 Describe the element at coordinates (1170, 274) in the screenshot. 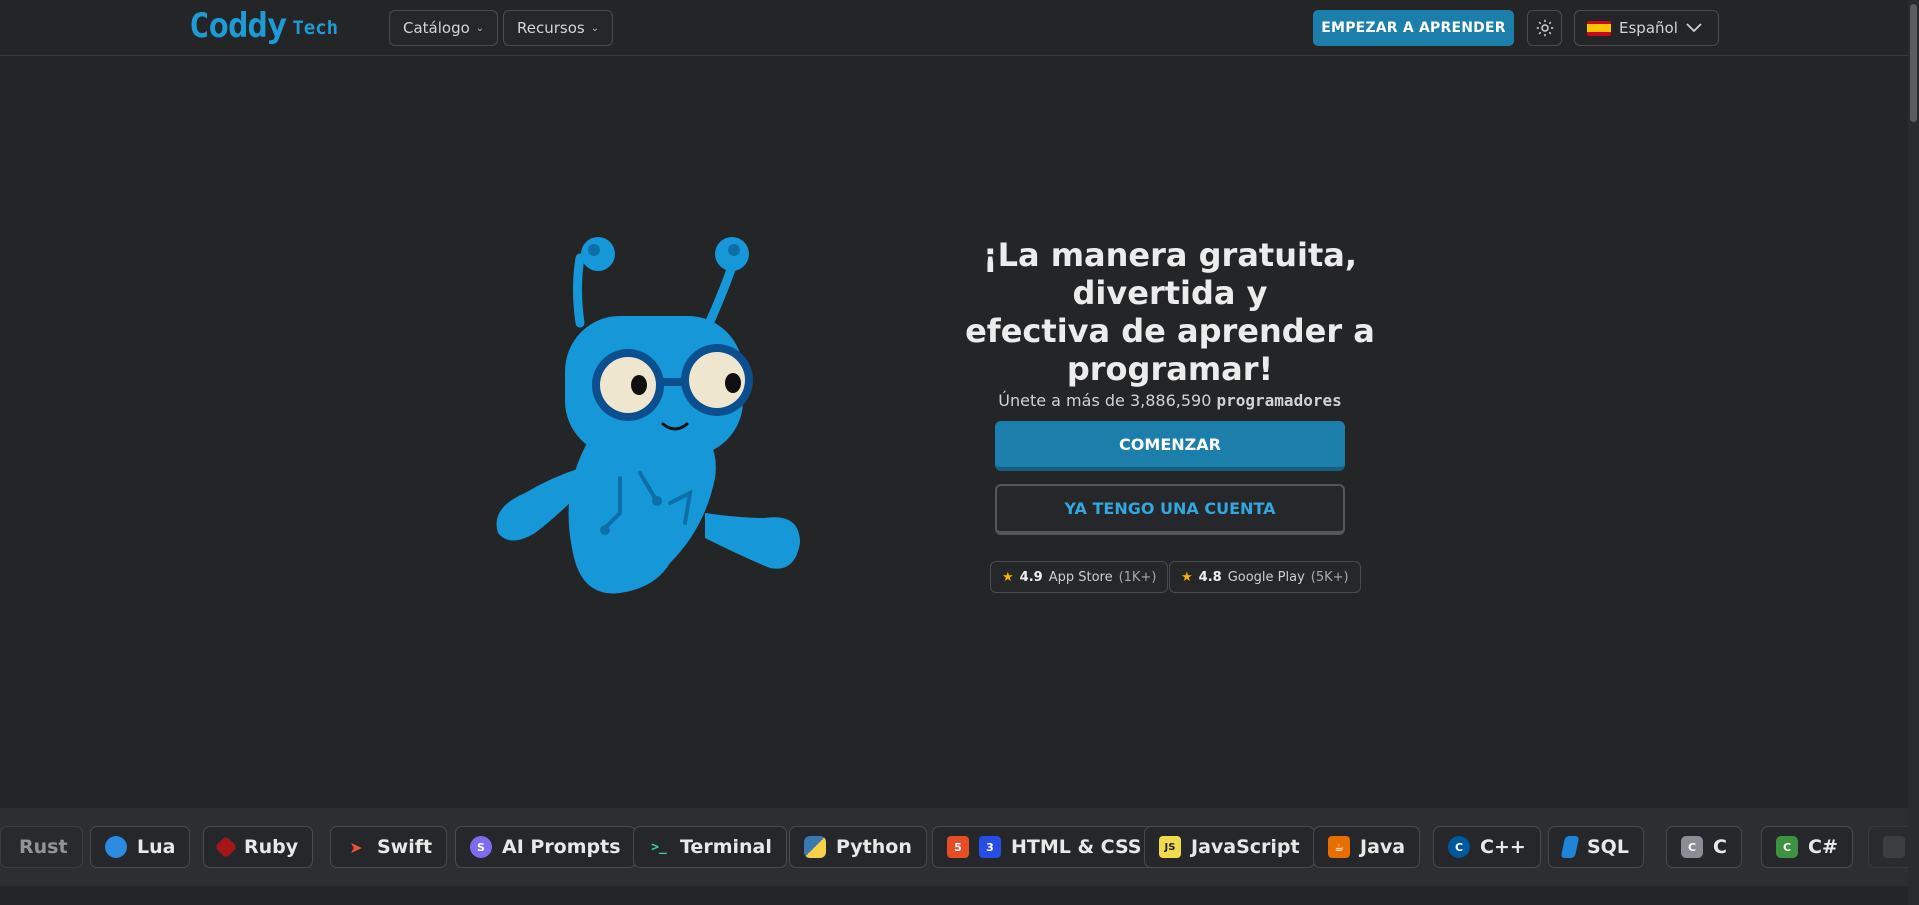

I see `hero-title-line: ¡La manera gratuita, divertida y` at that location.